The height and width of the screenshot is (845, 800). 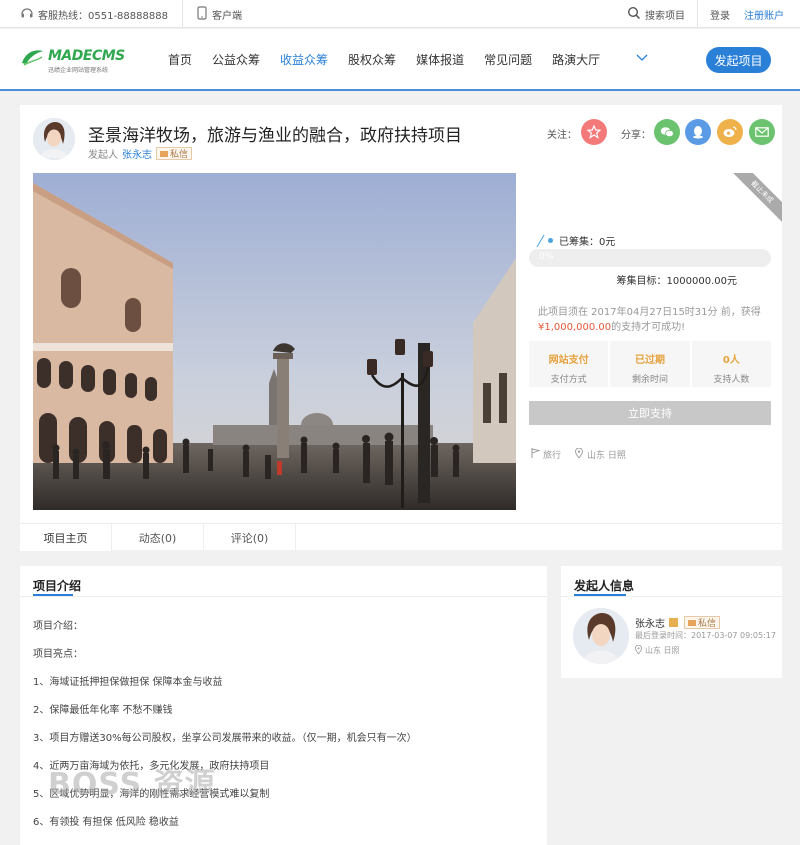 What do you see at coordinates (227, 14) in the screenshot?
I see `client-link: 客户端` at bounding box center [227, 14].